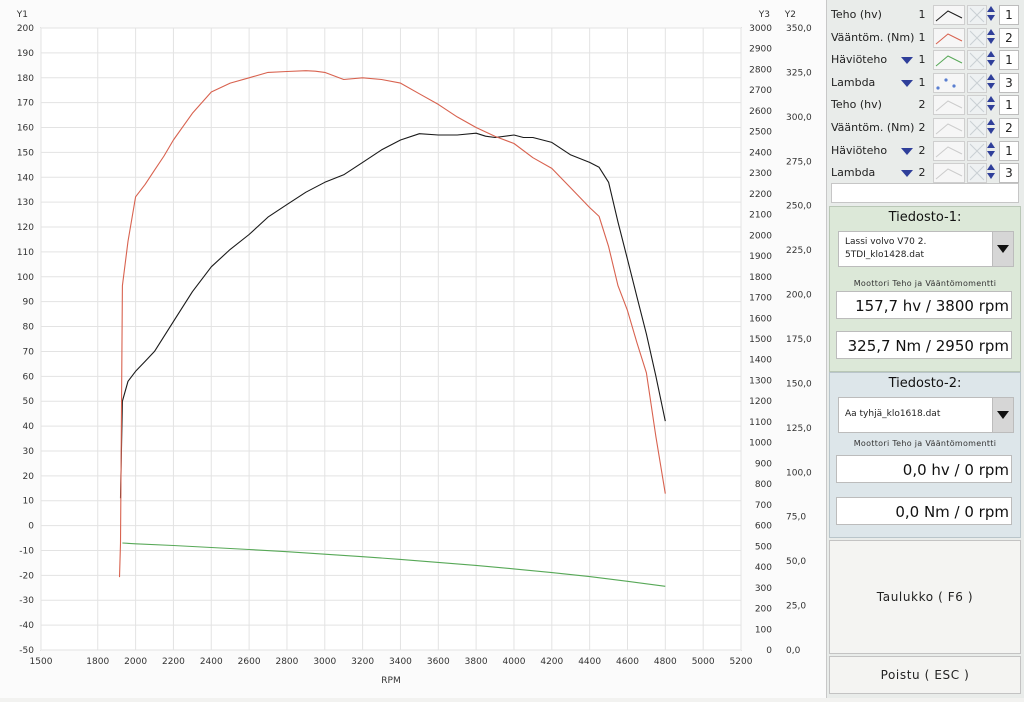 The image size is (1024, 702). I want to click on y1-tick-label: 150, so click(25, 153).